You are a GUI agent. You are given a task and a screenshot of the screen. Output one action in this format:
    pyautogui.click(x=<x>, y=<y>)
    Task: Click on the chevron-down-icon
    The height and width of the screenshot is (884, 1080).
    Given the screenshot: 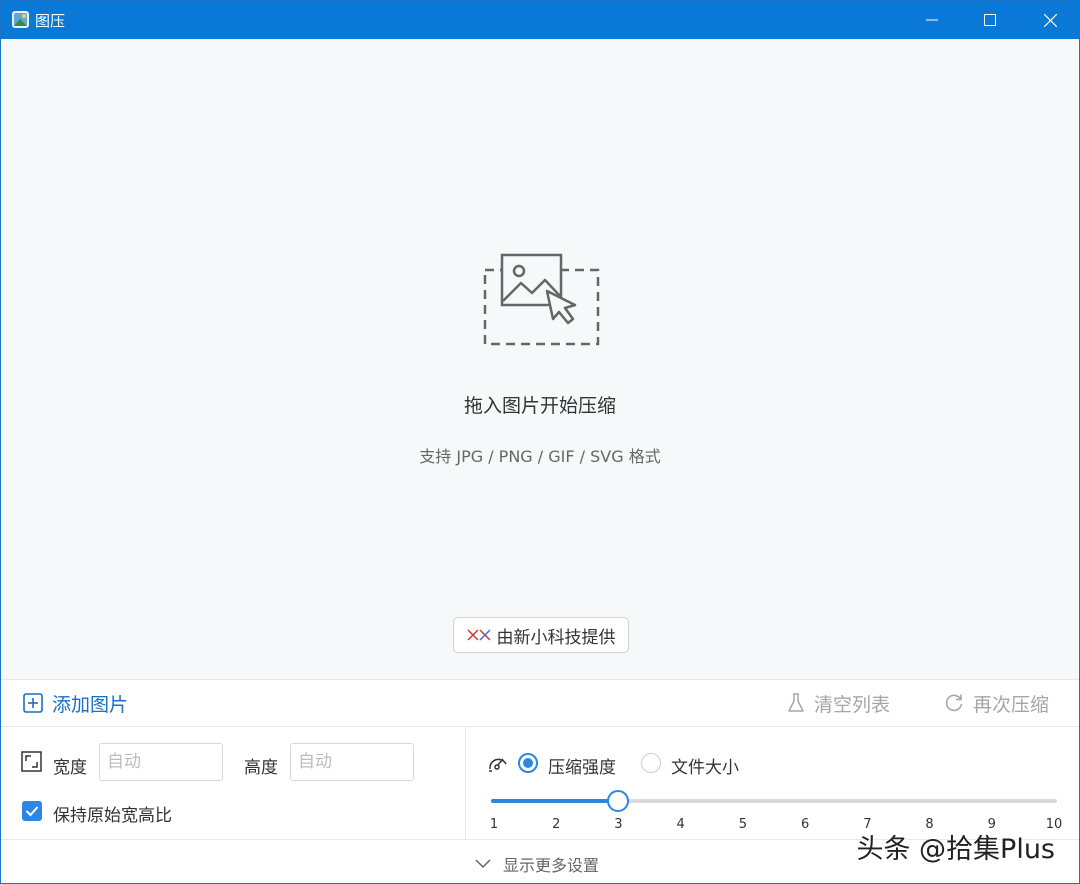 What is the action you would take?
    pyautogui.click(x=483, y=864)
    